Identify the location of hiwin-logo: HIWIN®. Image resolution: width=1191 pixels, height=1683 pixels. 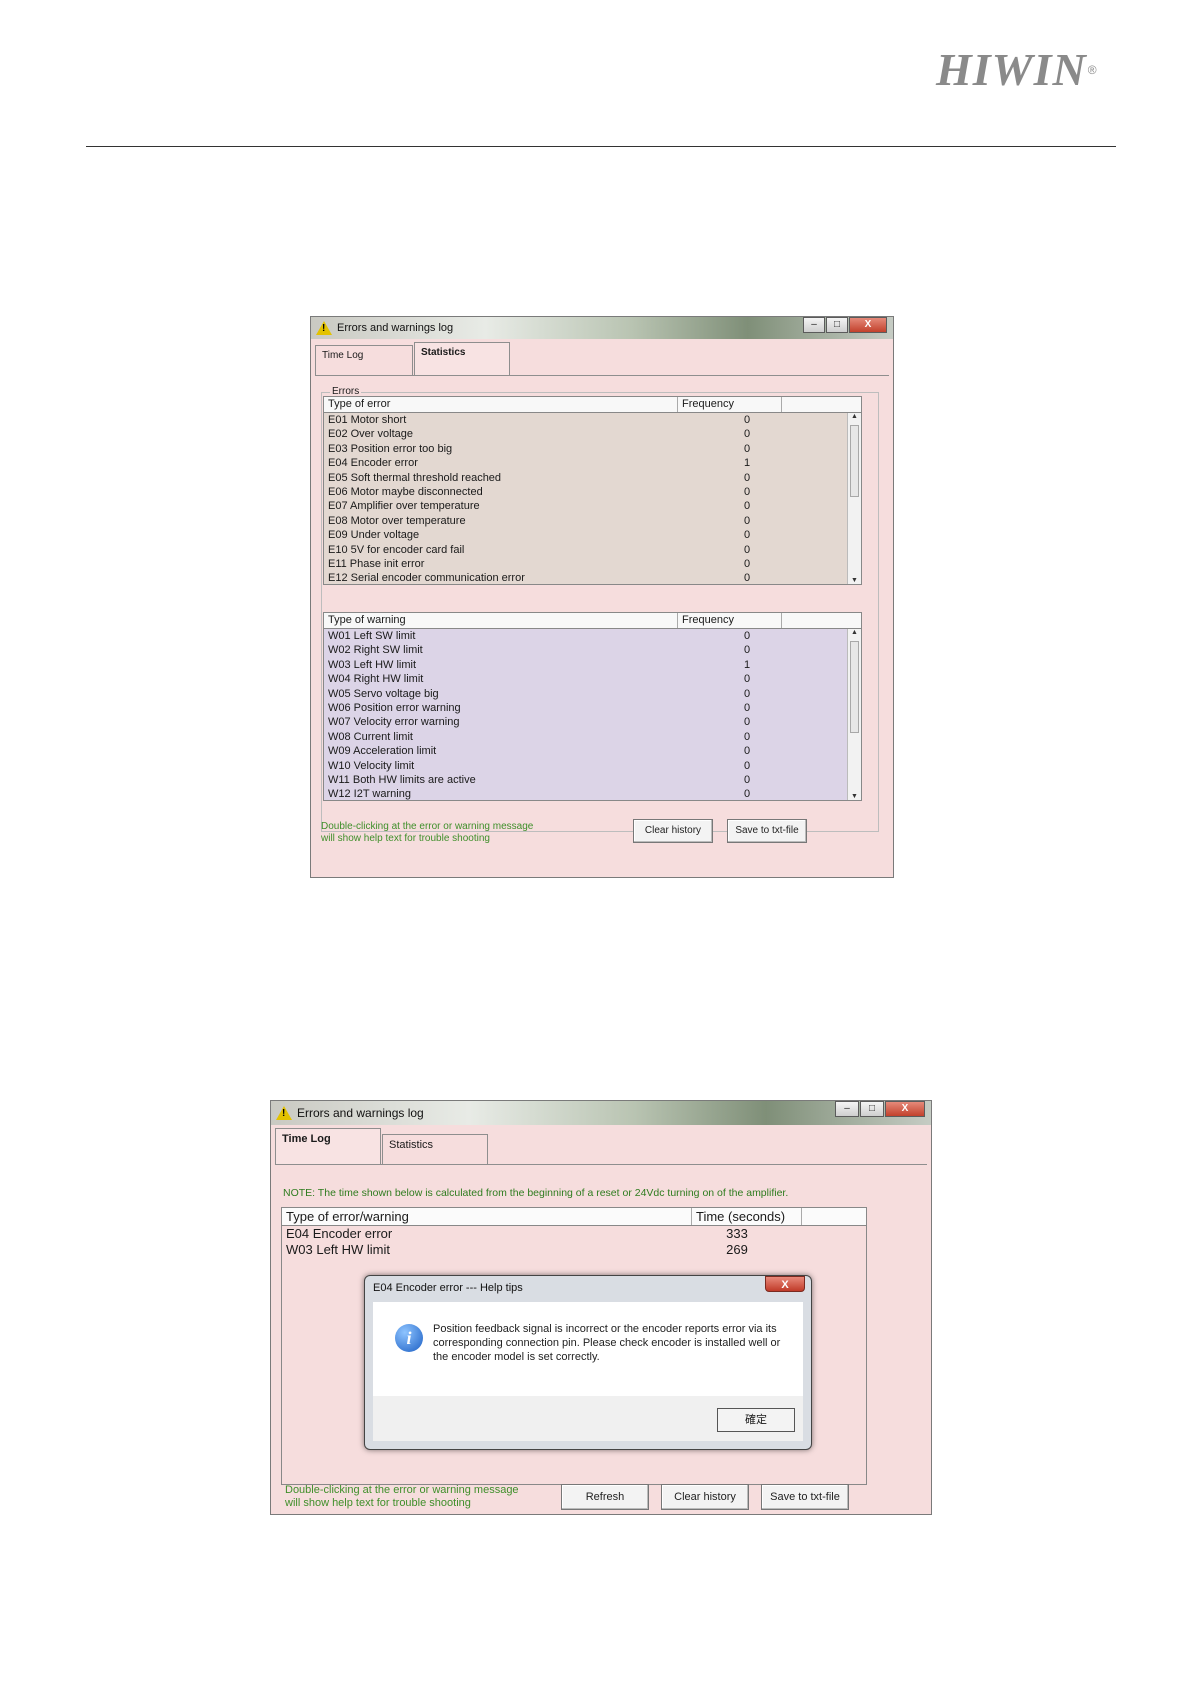
(1017, 69).